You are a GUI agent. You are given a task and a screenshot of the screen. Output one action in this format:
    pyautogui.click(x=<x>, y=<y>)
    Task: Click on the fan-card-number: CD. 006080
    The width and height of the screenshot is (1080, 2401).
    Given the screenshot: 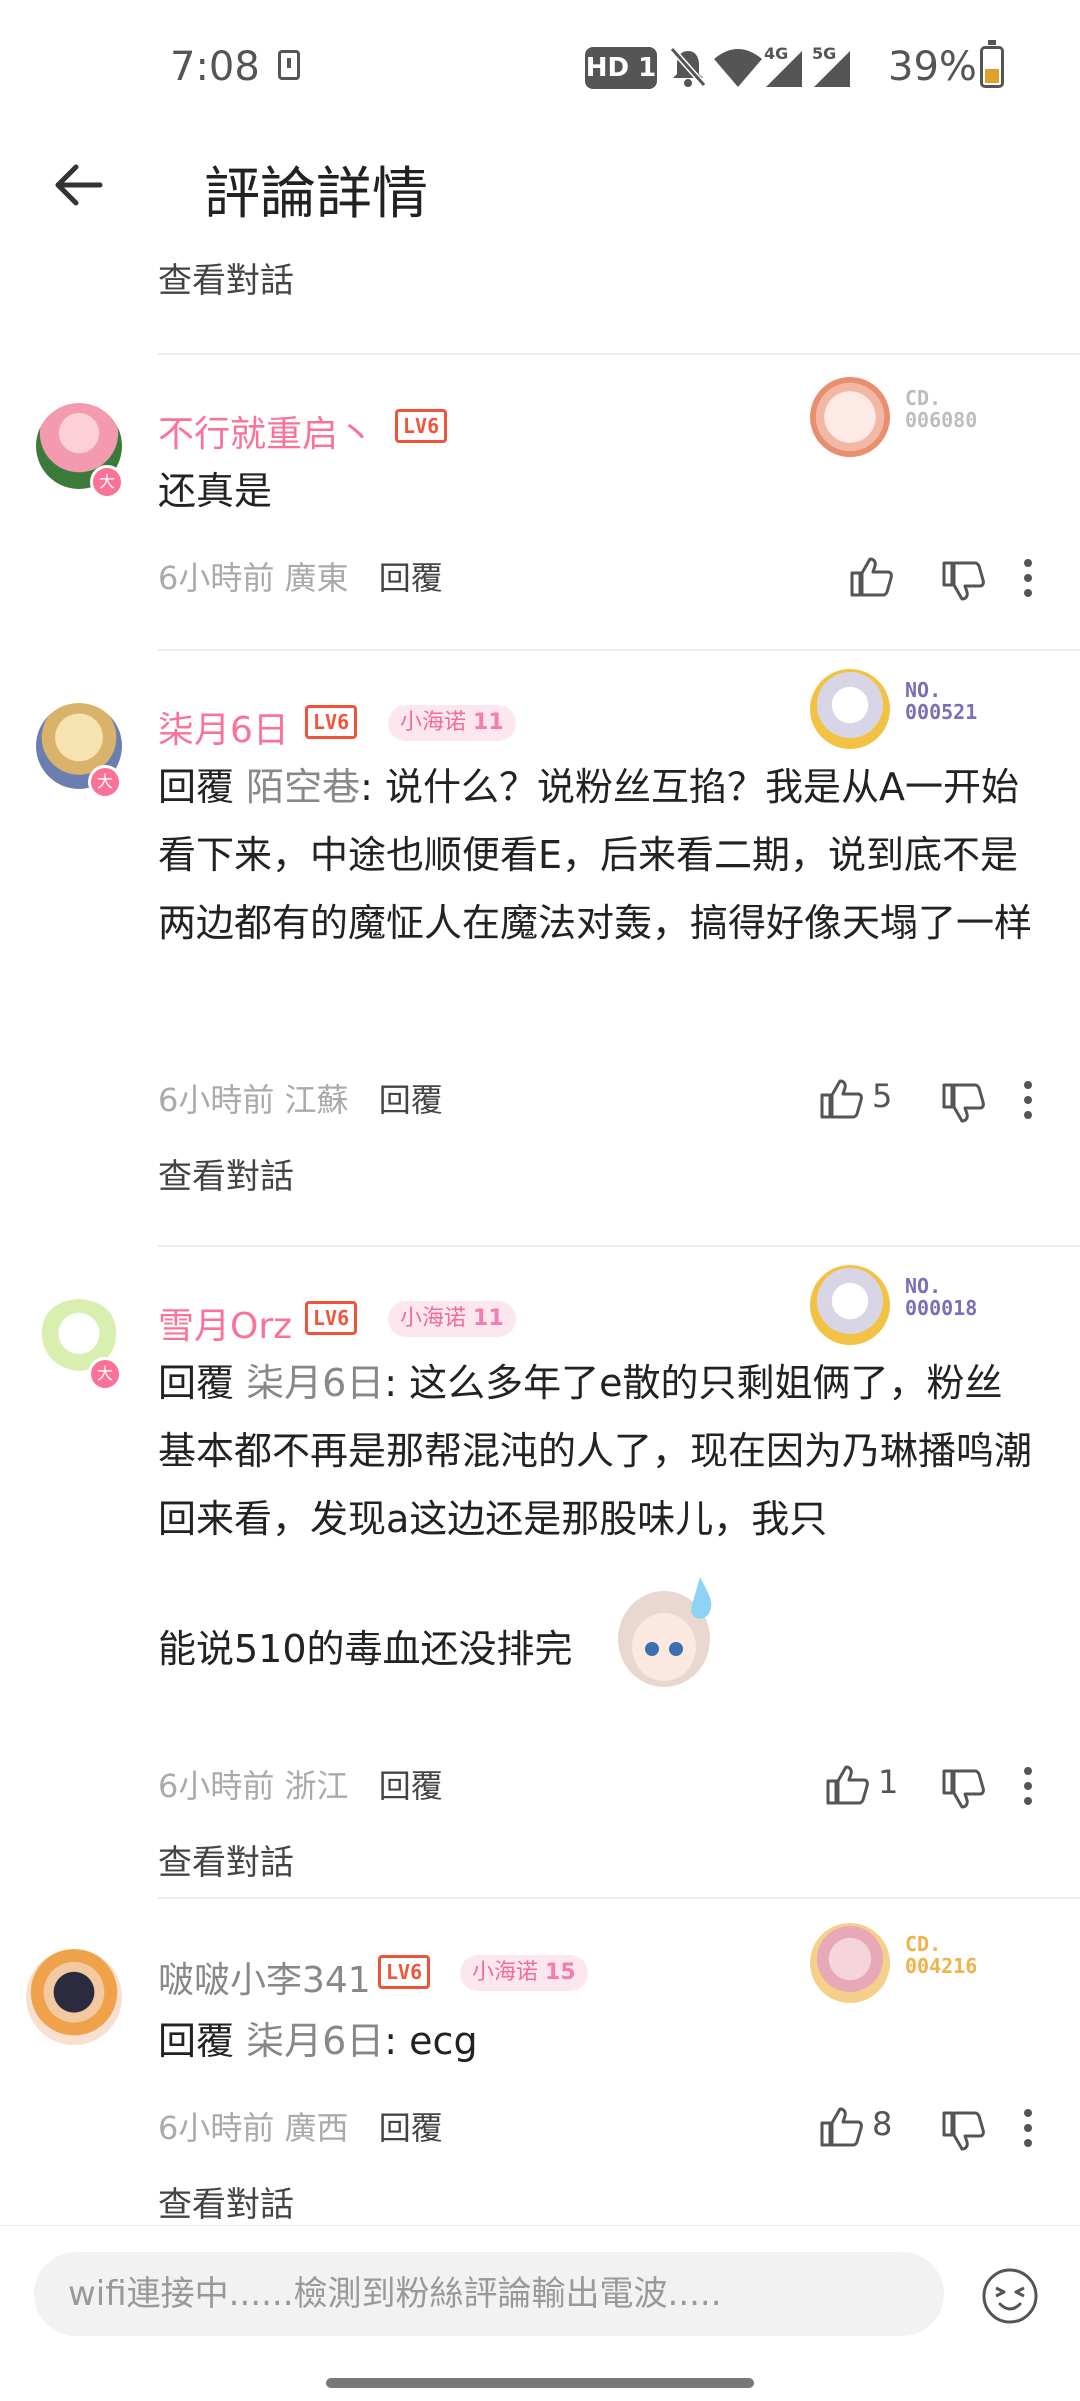 What is the action you would take?
    pyautogui.click(x=941, y=409)
    